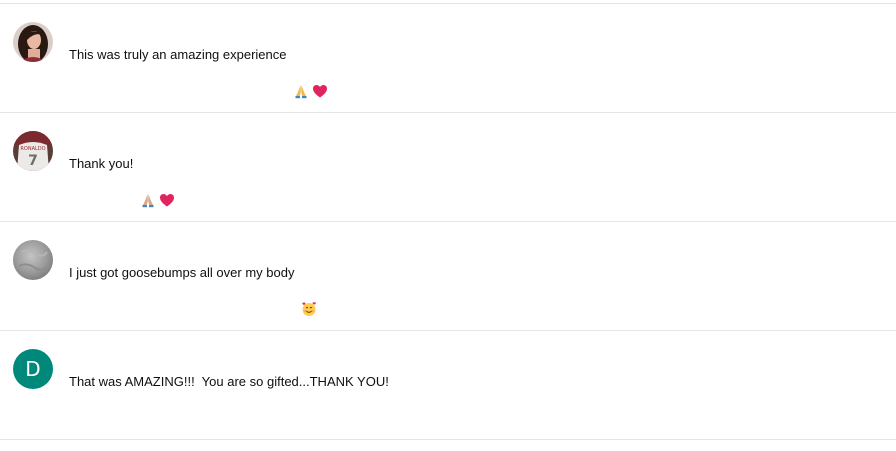  I want to click on comment-text-content: Thank you!, so click(103, 163).